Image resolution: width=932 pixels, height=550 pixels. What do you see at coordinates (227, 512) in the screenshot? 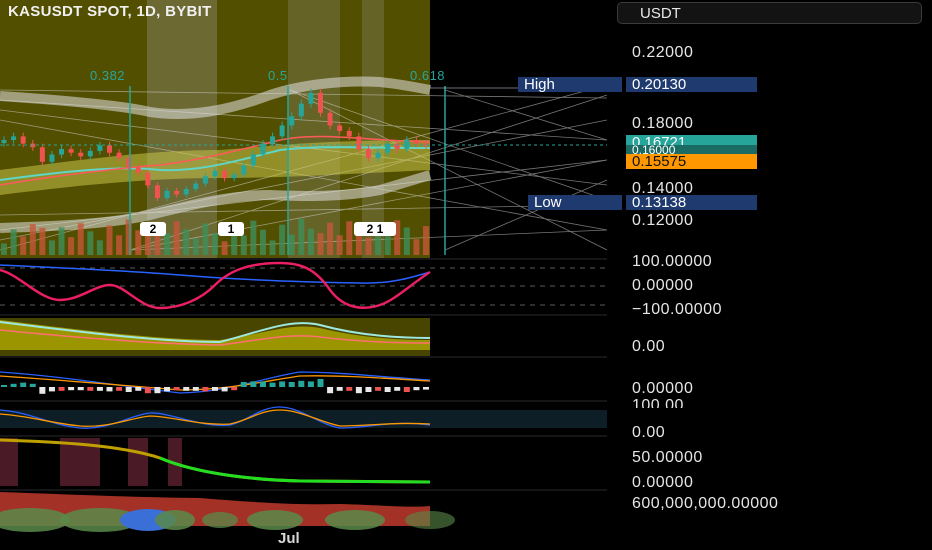
I see `volume-profile-panel` at bounding box center [227, 512].